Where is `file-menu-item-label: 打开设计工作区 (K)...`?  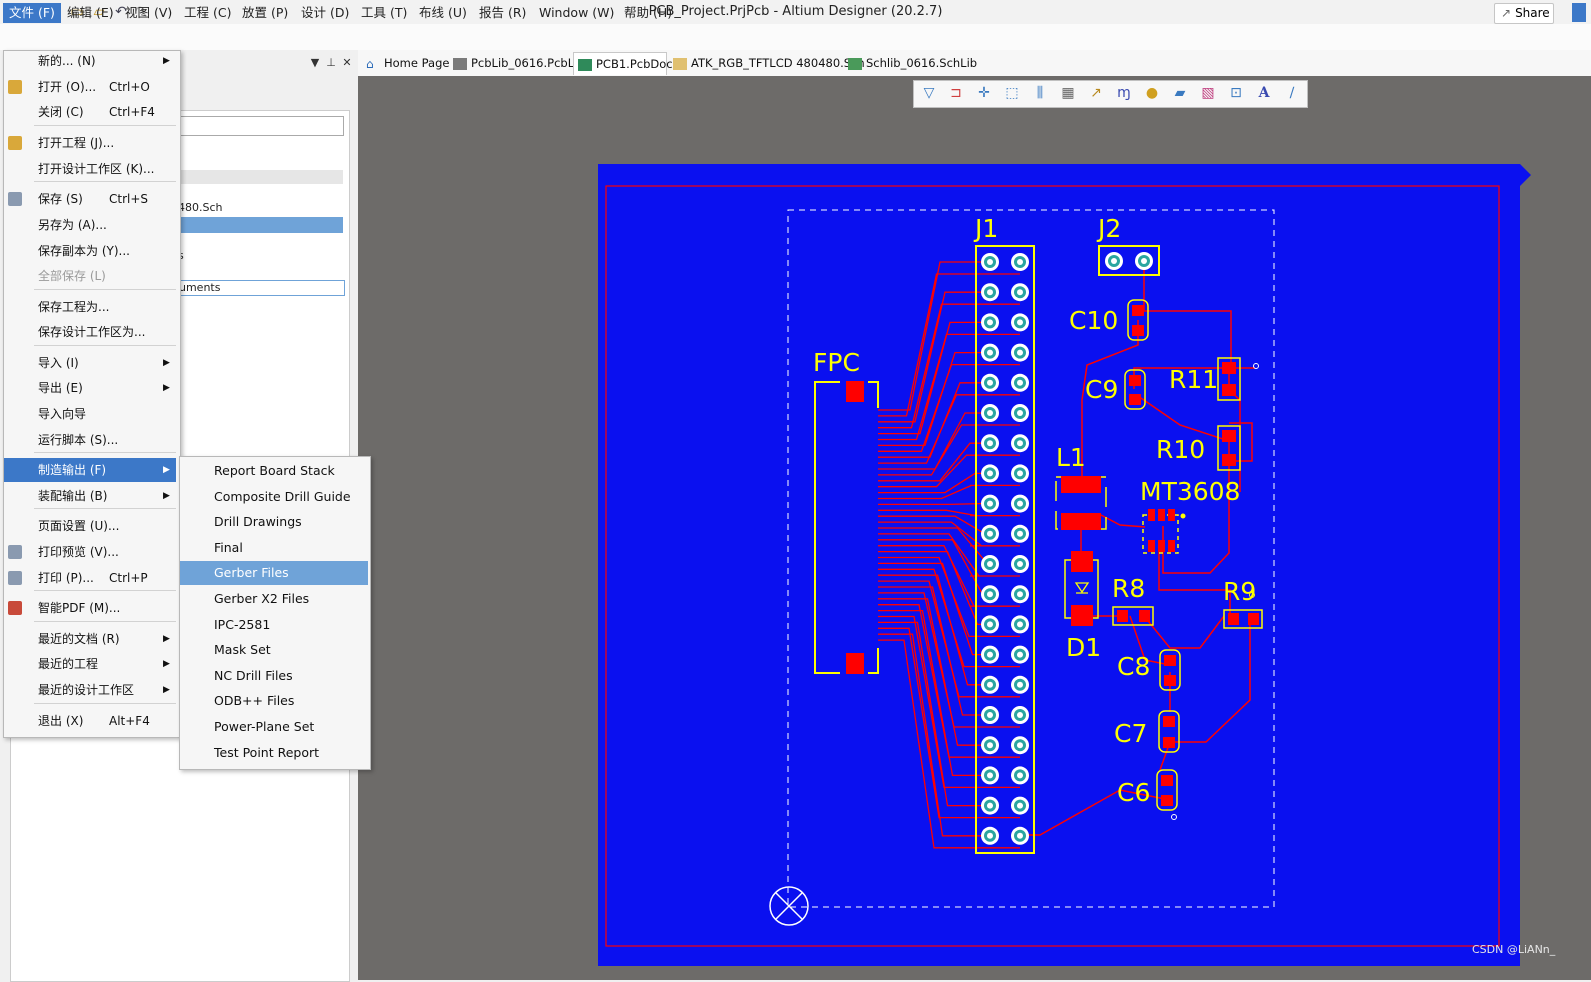
file-menu-item-label: 打开设计工作区 (K)... is located at coordinates (96, 169).